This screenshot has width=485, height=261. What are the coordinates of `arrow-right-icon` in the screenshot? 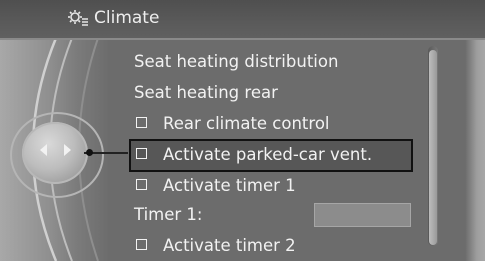 It's located at (67, 150).